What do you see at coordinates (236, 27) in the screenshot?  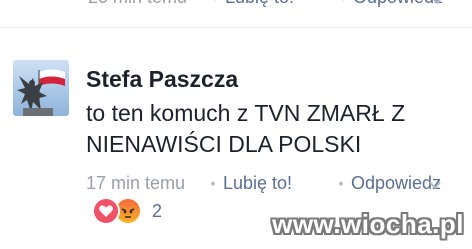 I see `divider` at bounding box center [236, 27].